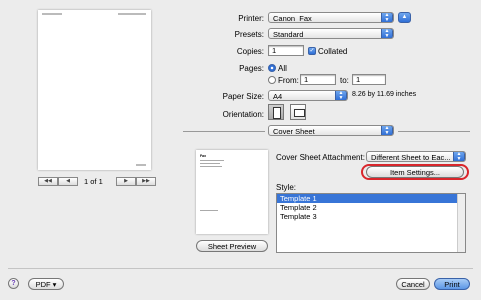  Describe the element at coordinates (243, 96) in the screenshot. I see `paper-size-label: Paper Size:` at that location.